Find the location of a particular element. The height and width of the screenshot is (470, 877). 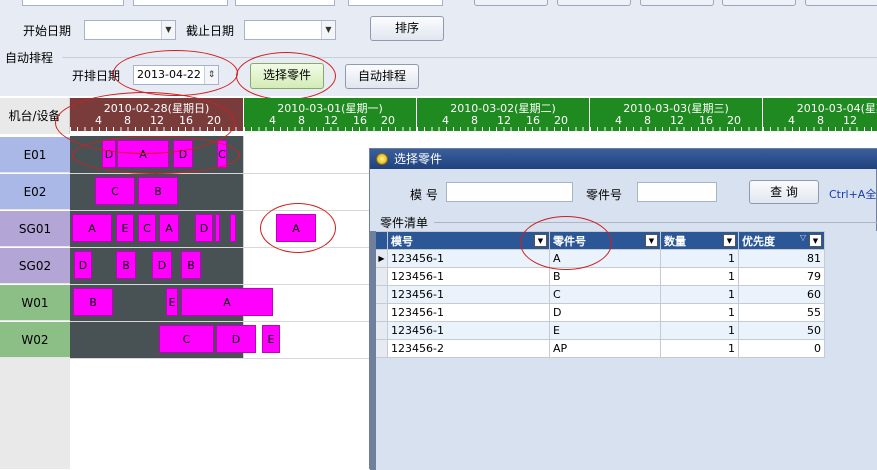

select-all-hint: Ctrl+A全选 is located at coordinates (853, 194).